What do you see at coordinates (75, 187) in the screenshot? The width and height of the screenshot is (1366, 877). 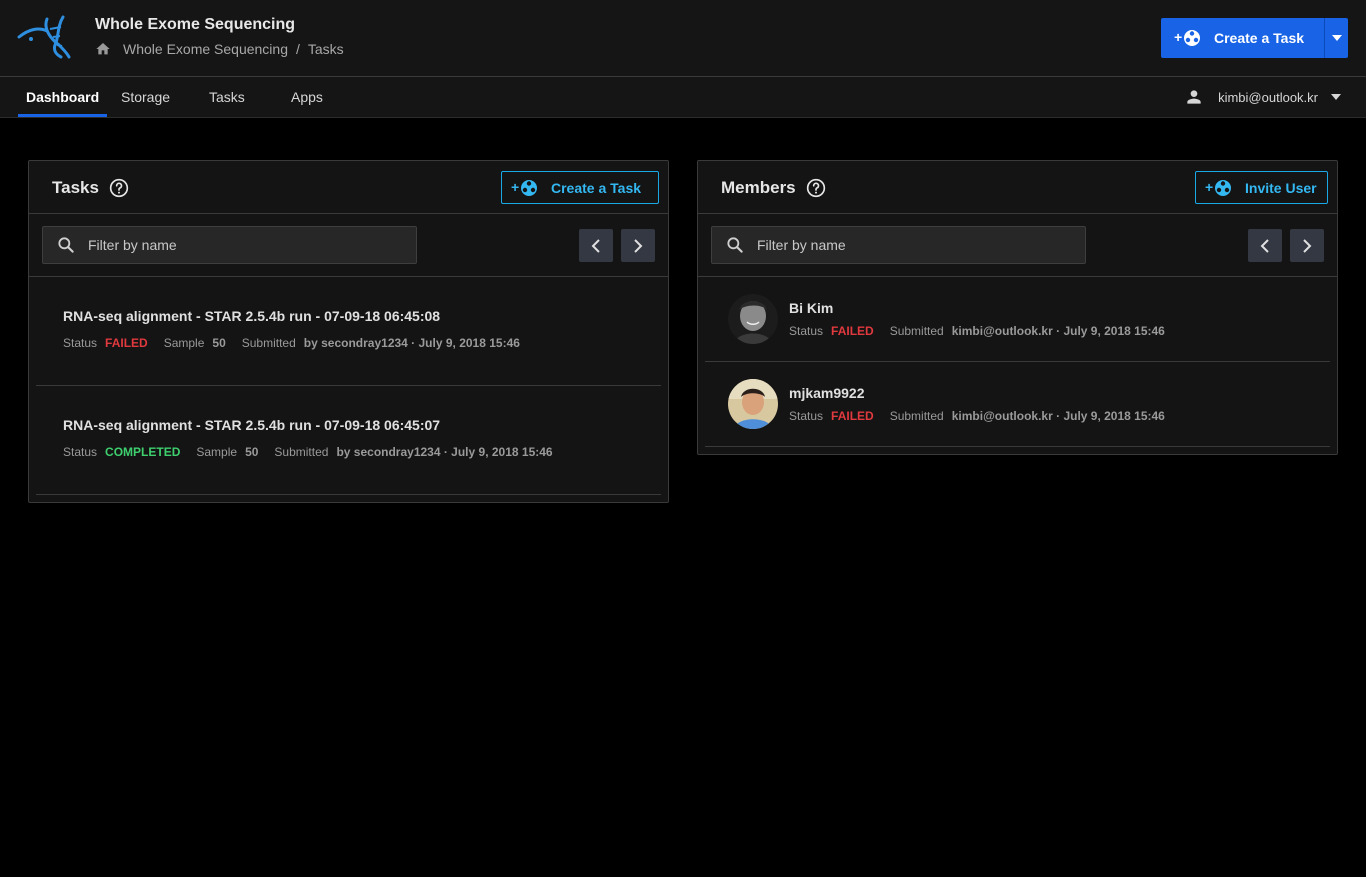 I see `tasks-title-text: Tasks` at bounding box center [75, 187].